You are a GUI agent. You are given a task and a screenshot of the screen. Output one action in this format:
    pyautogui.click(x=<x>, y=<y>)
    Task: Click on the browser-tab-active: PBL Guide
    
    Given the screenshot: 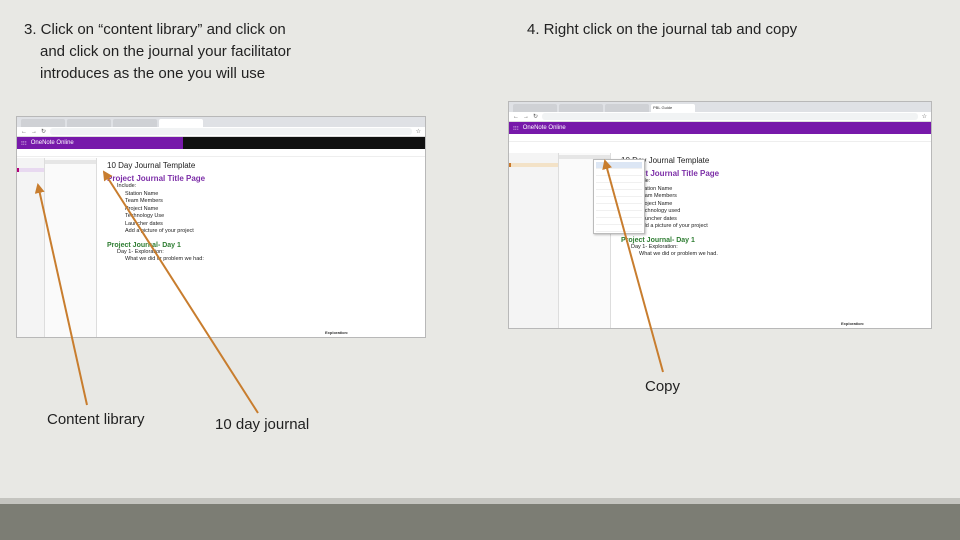 What is the action you would take?
    pyautogui.click(x=673, y=108)
    